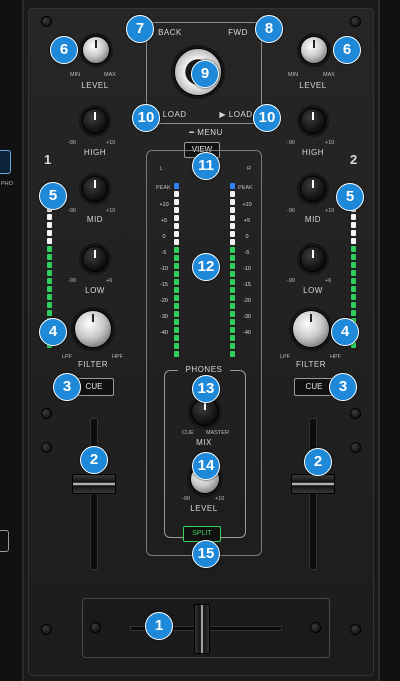 This screenshot has width=400, height=681. Describe the element at coordinates (238, 32) in the screenshot. I see `fwd-button: FWD` at that location.